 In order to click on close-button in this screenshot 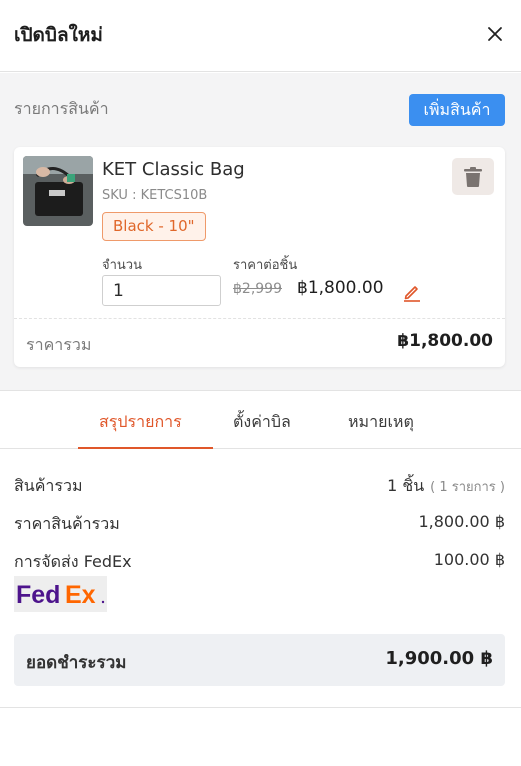, I will do `click(495, 34)`.